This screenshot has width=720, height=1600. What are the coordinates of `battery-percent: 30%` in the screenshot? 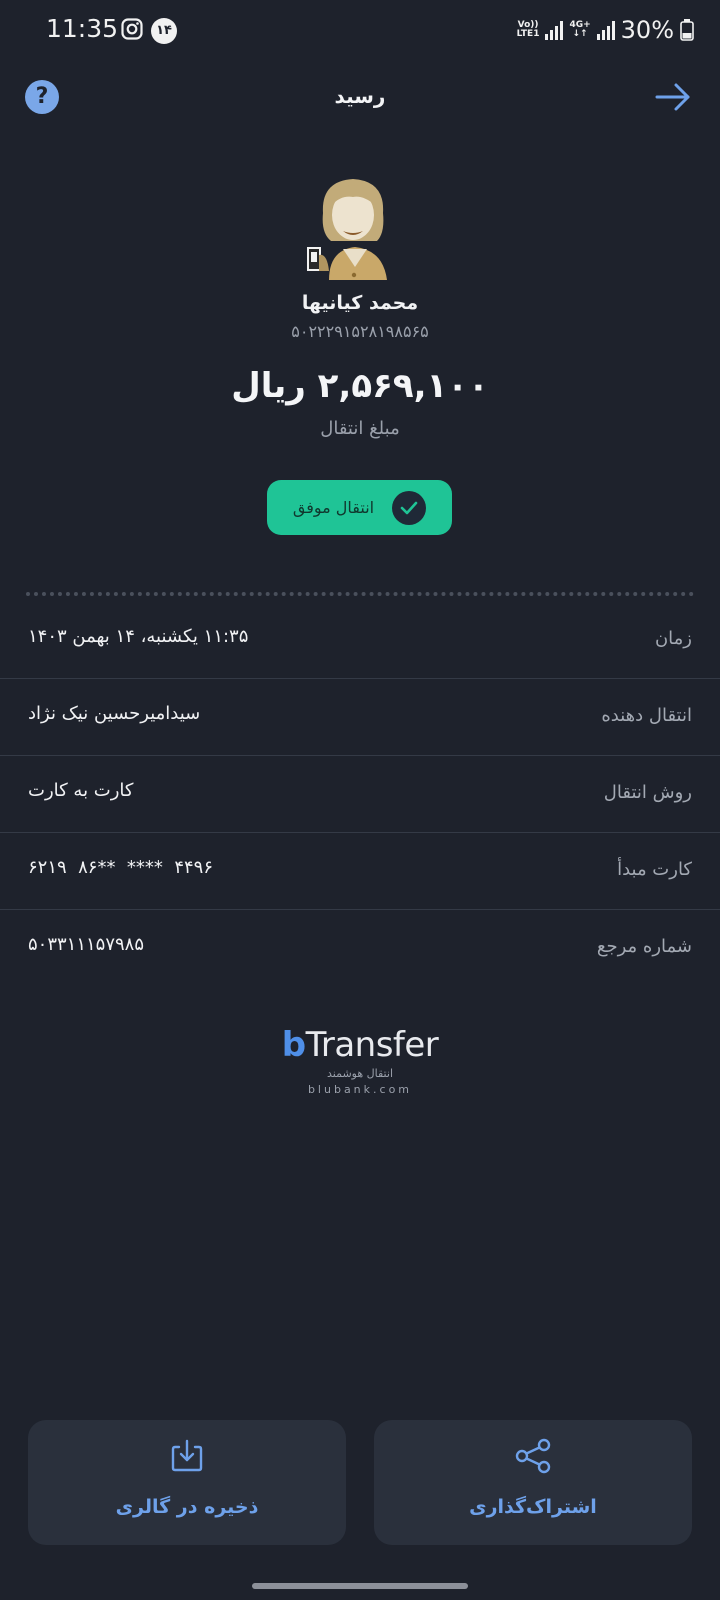 It's located at (647, 30).